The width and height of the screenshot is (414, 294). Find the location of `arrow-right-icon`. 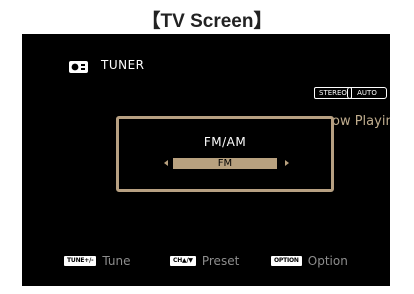

arrow-right-icon is located at coordinates (287, 163).